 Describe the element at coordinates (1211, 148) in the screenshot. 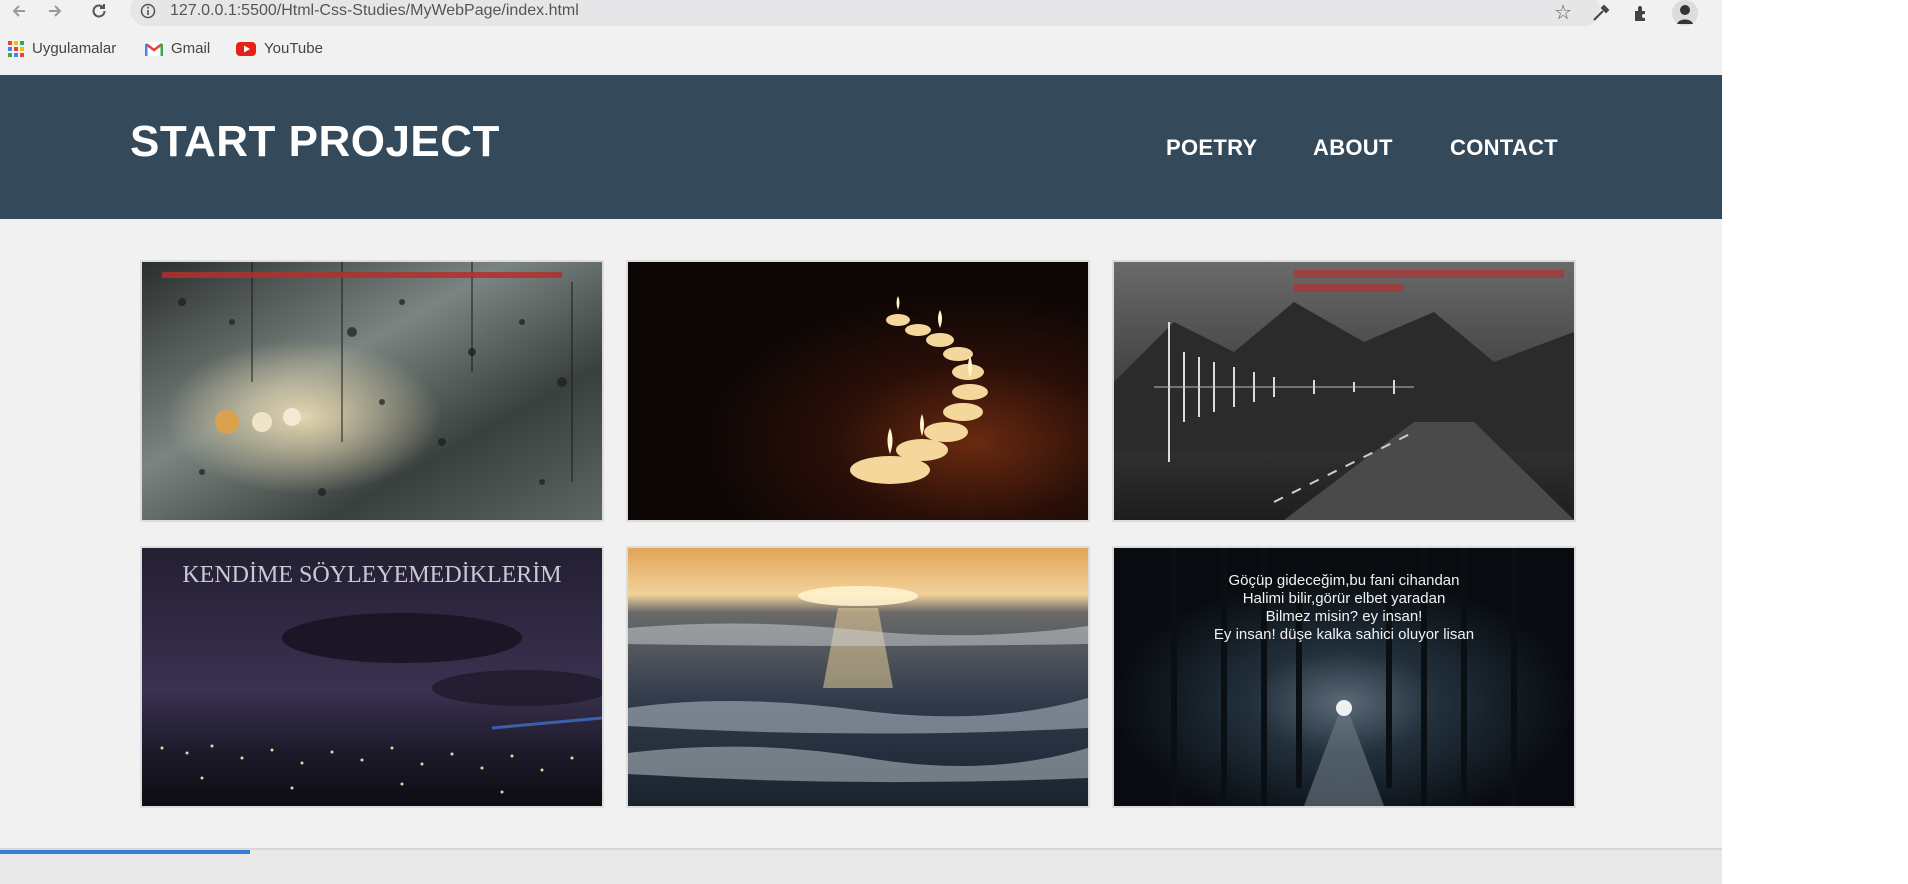

I see `nav-poetry: POETRY` at that location.